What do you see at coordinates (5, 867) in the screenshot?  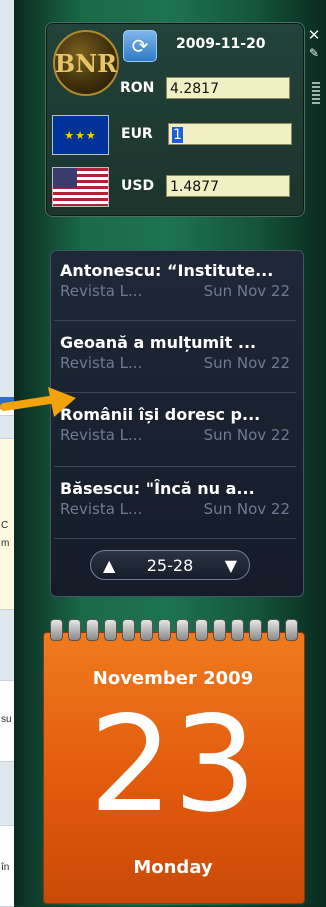 I see `background-text-fragment: în` at bounding box center [5, 867].